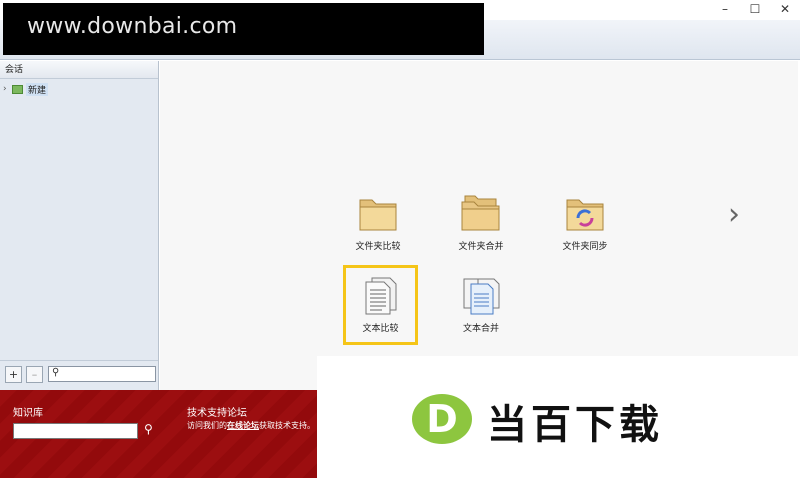  I want to click on minimize-button: –, so click(725, 9).